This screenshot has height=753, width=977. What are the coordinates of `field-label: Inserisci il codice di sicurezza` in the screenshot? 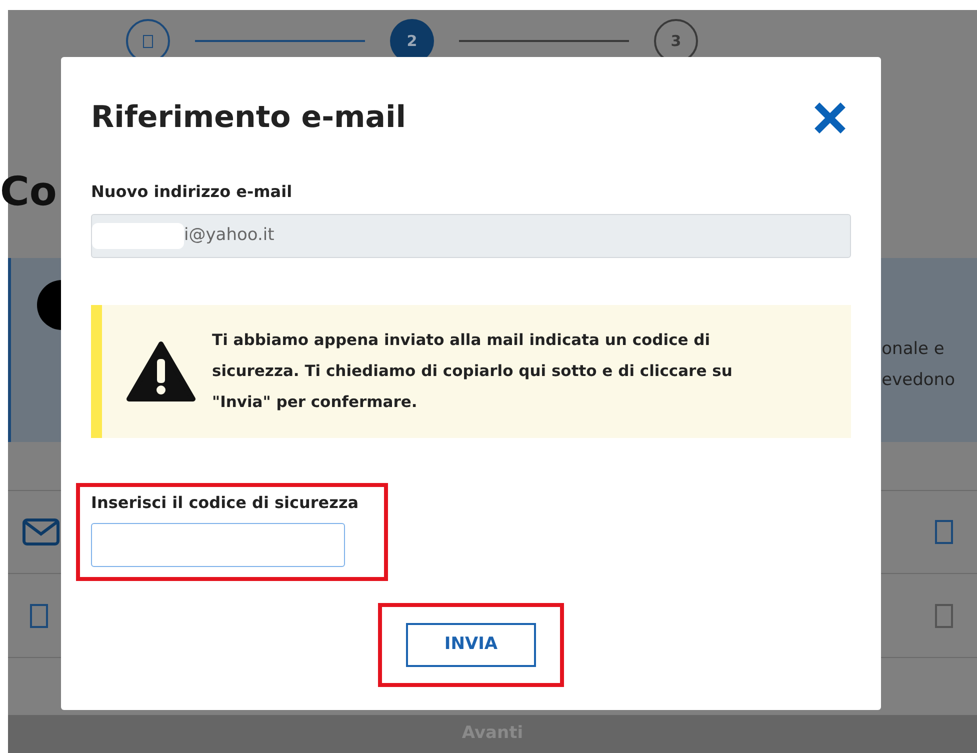 It's located at (225, 503).